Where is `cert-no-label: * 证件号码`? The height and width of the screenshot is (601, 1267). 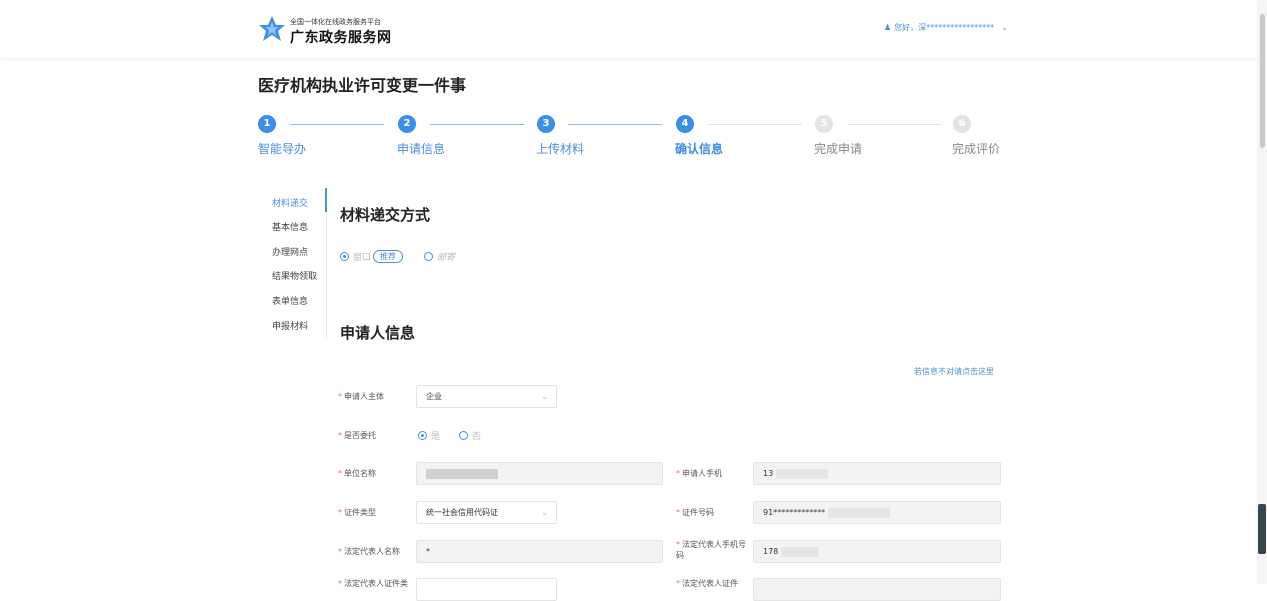
cert-no-label: * 证件号码 is located at coordinates (695, 512).